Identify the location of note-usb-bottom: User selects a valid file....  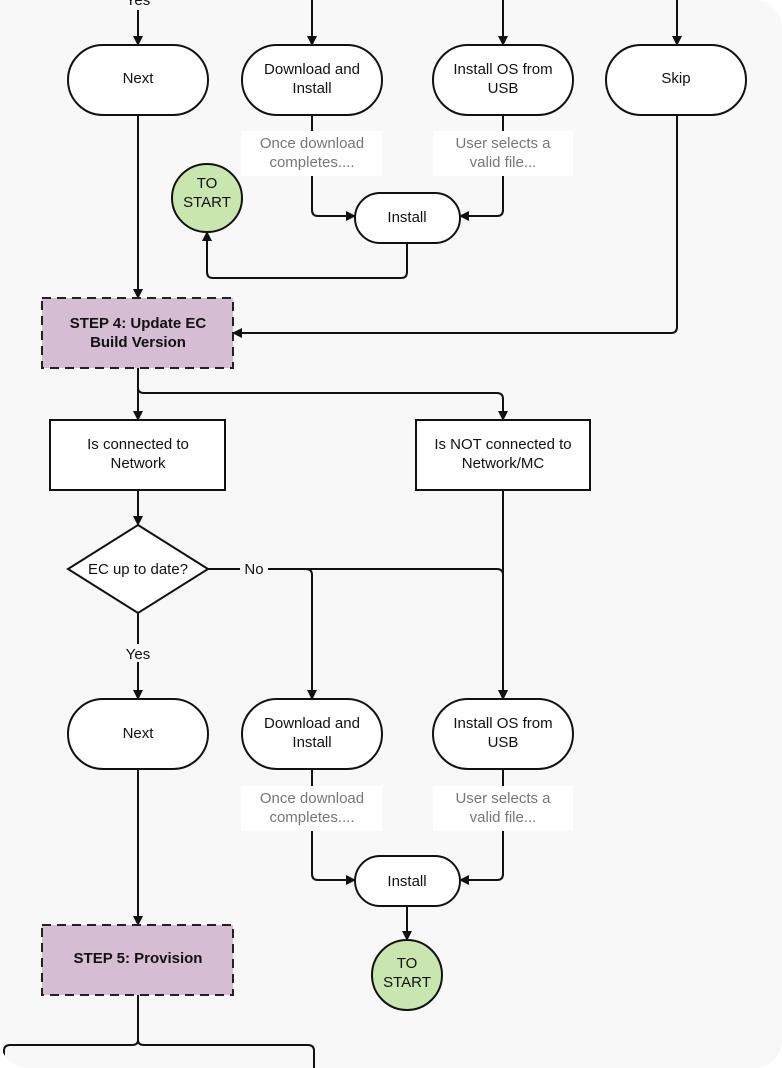
(503, 808).